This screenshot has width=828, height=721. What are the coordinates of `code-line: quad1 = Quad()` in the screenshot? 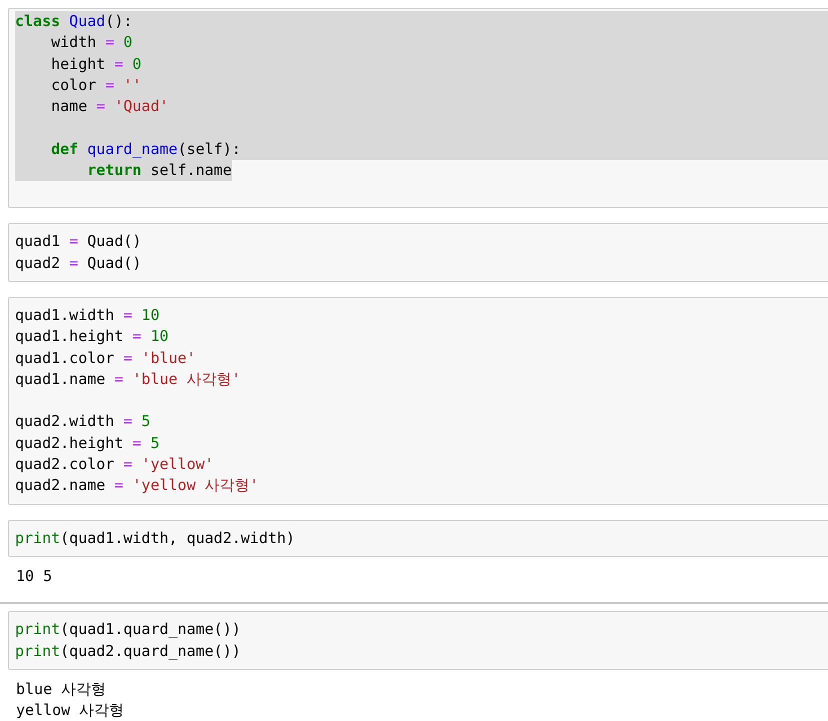 It's located at (78, 241).